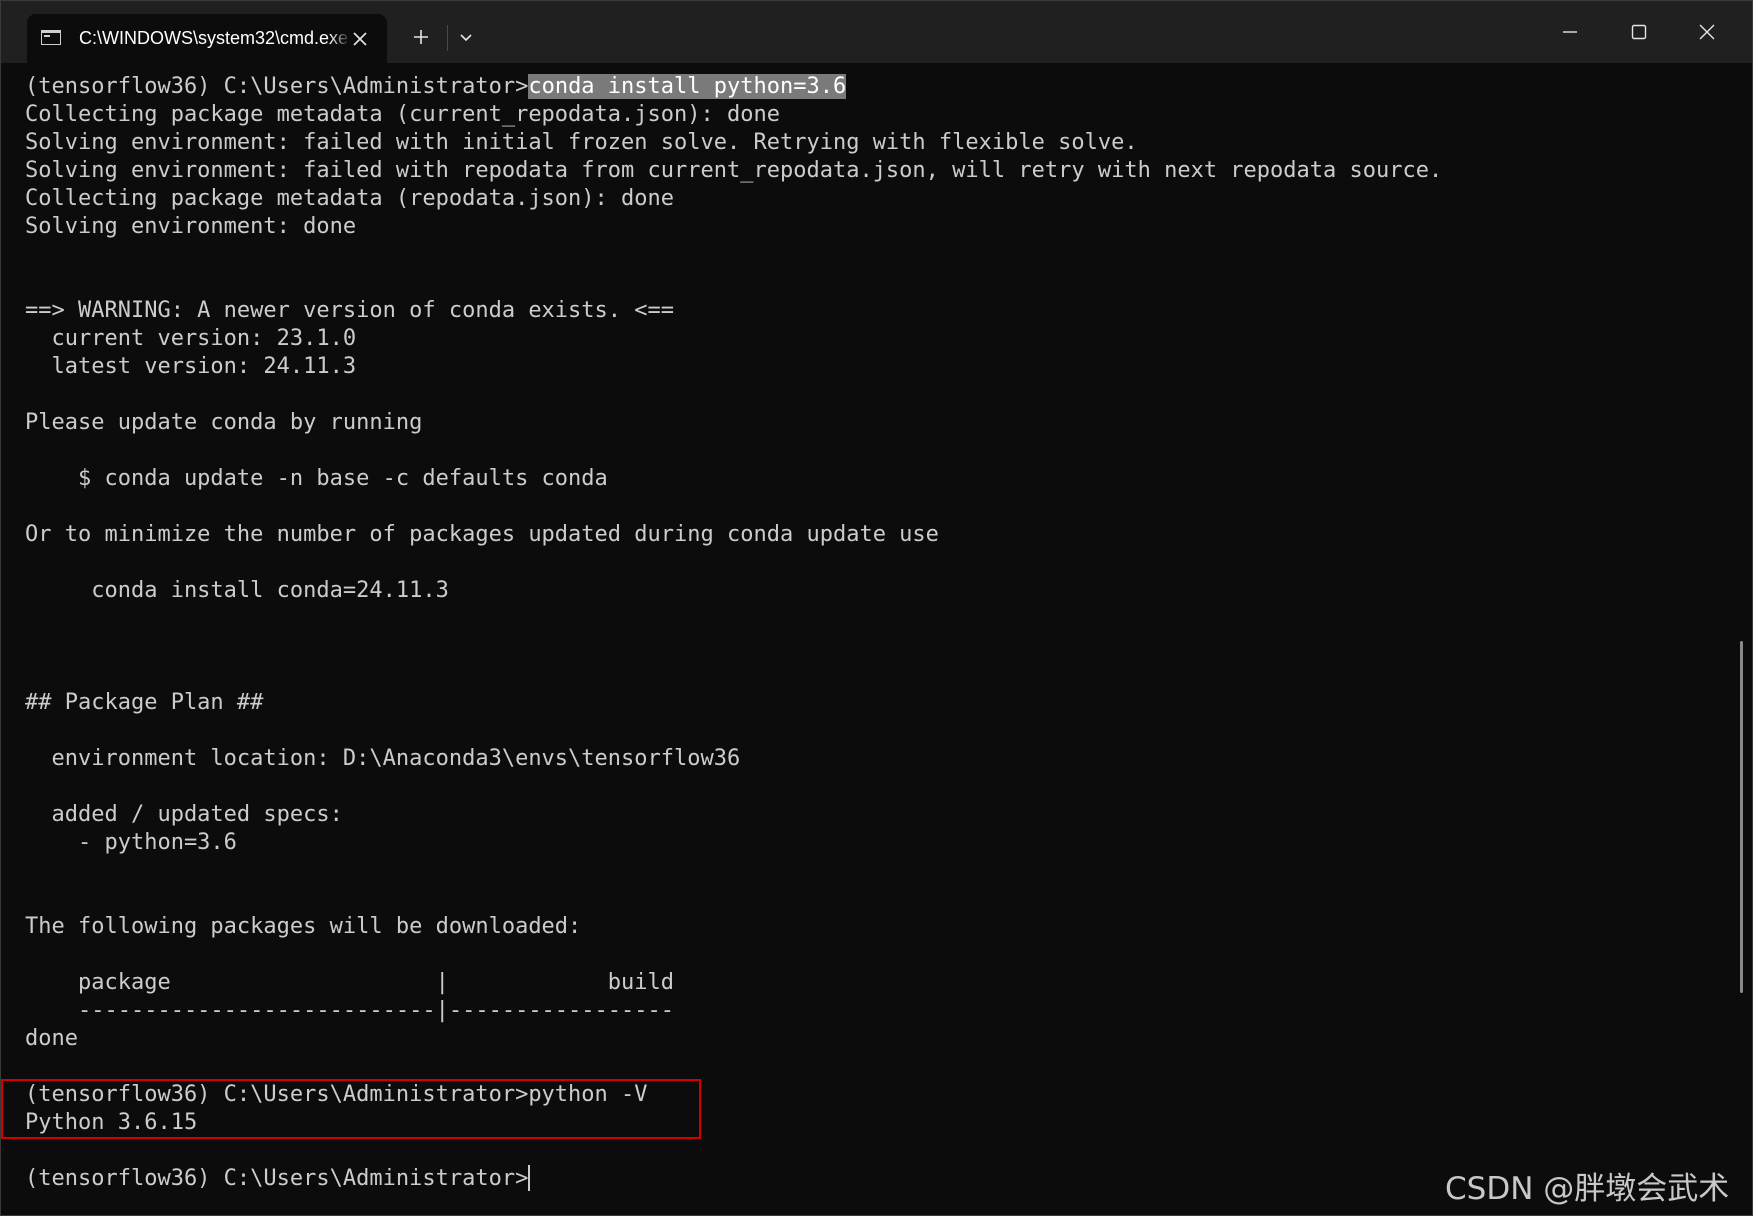 Image resolution: width=1753 pixels, height=1216 pixels. I want to click on tab-divider, so click(447, 38).